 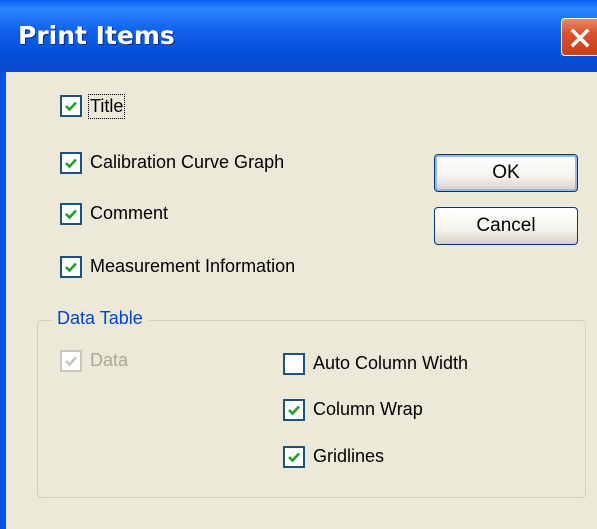 What do you see at coordinates (368, 409) in the screenshot?
I see `column-wrap-label: Column Wrap` at bounding box center [368, 409].